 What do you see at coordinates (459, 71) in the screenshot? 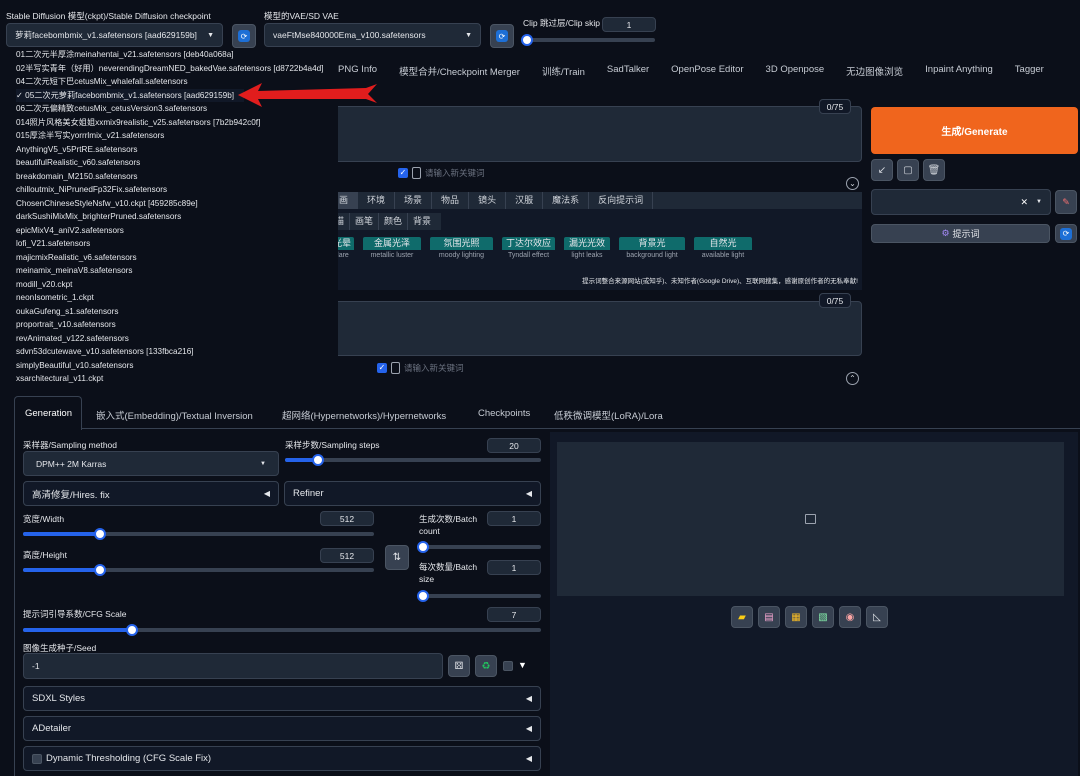
I see `tab-checkpoint-merger: 模型合并/Checkpoint Merger` at bounding box center [459, 71].